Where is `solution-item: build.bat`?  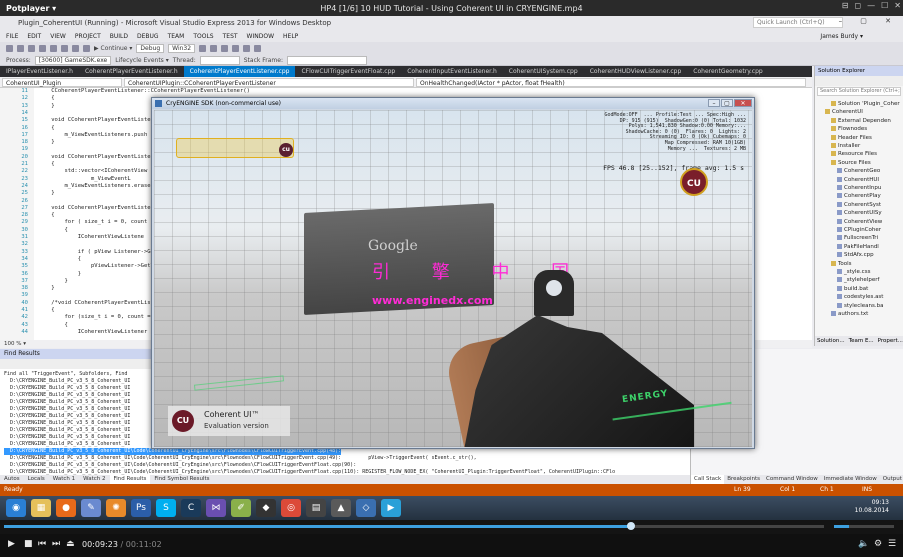 solution-item: build.bat is located at coordinates (852, 289).